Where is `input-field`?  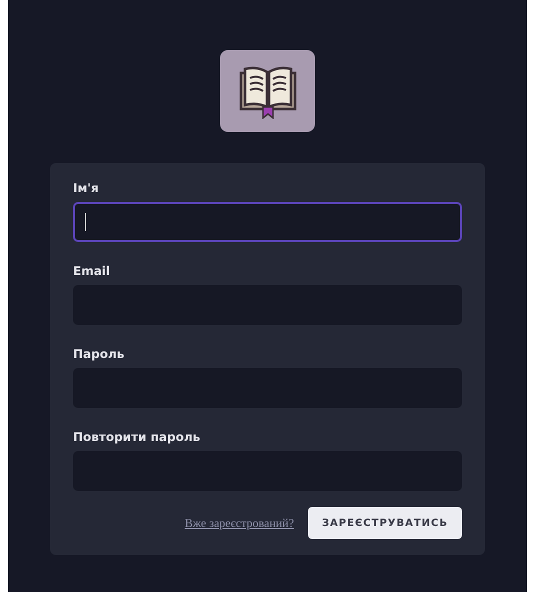
input-field is located at coordinates (267, 222).